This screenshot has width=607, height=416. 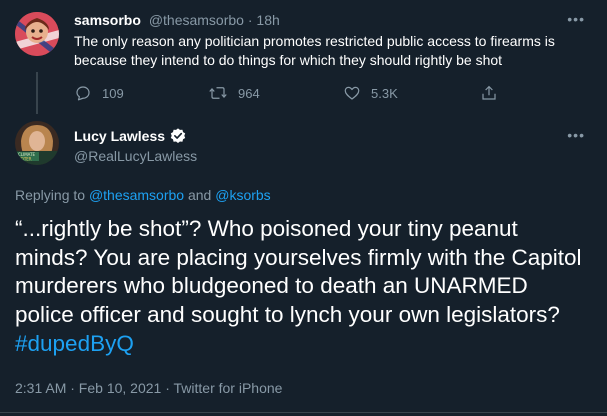 I want to click on replying-to: Replying to @thesamsorbo and @ksorbs, so click(x=143, y=195).